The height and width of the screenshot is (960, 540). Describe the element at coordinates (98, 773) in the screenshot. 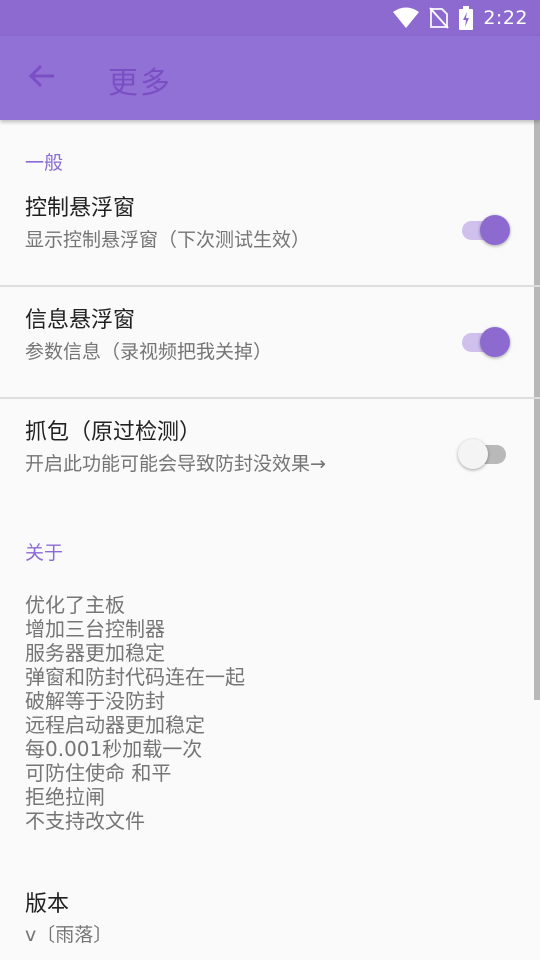

I see `about-line: 可防住使命 和平` at that location.